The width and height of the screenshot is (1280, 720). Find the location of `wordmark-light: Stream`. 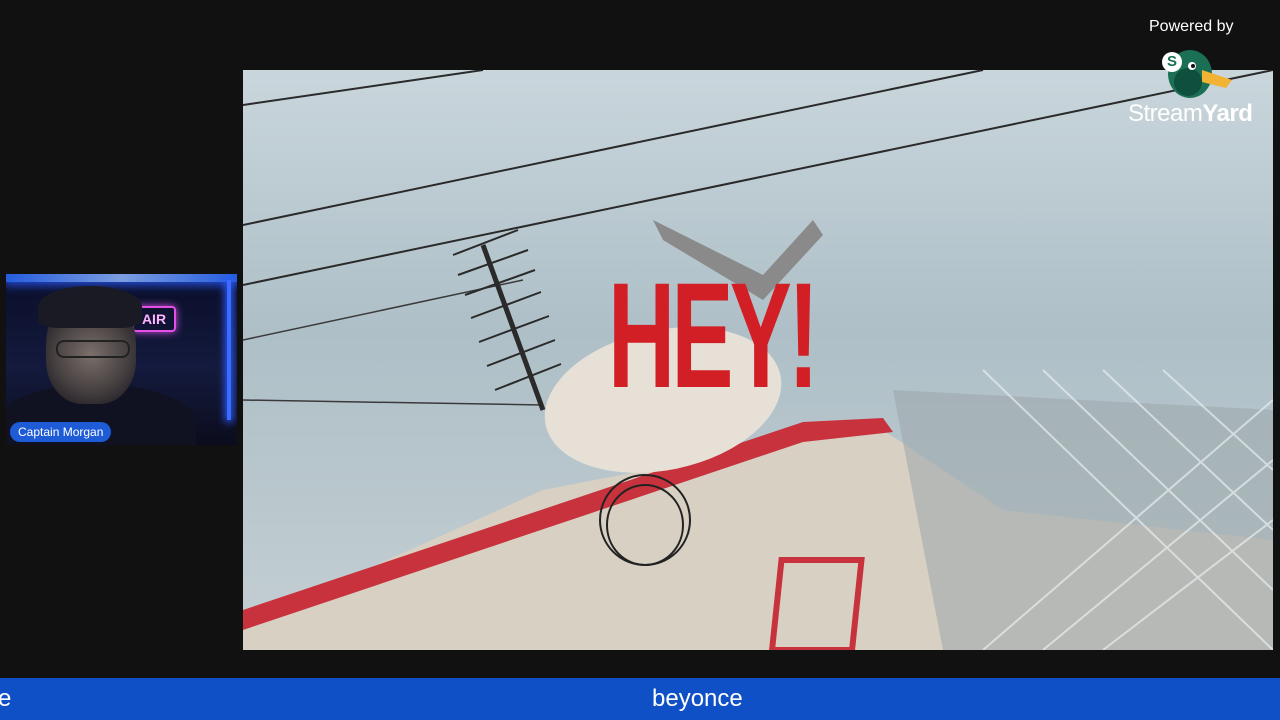

wordmark-light: Stream is located at coordinates (1165, 113).